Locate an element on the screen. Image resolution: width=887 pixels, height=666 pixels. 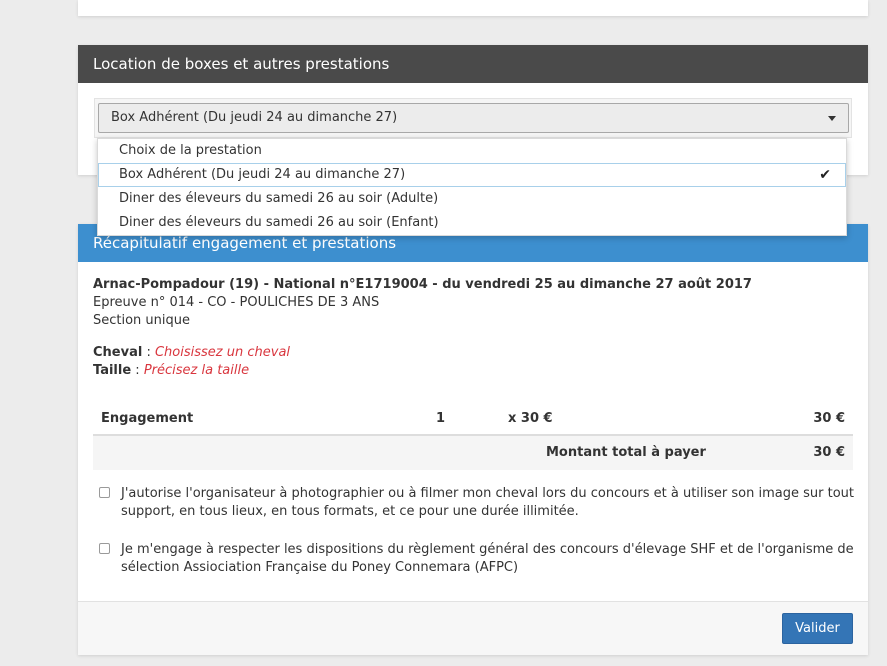
consent-photo-checkbox is located at coordinates (104, 492).